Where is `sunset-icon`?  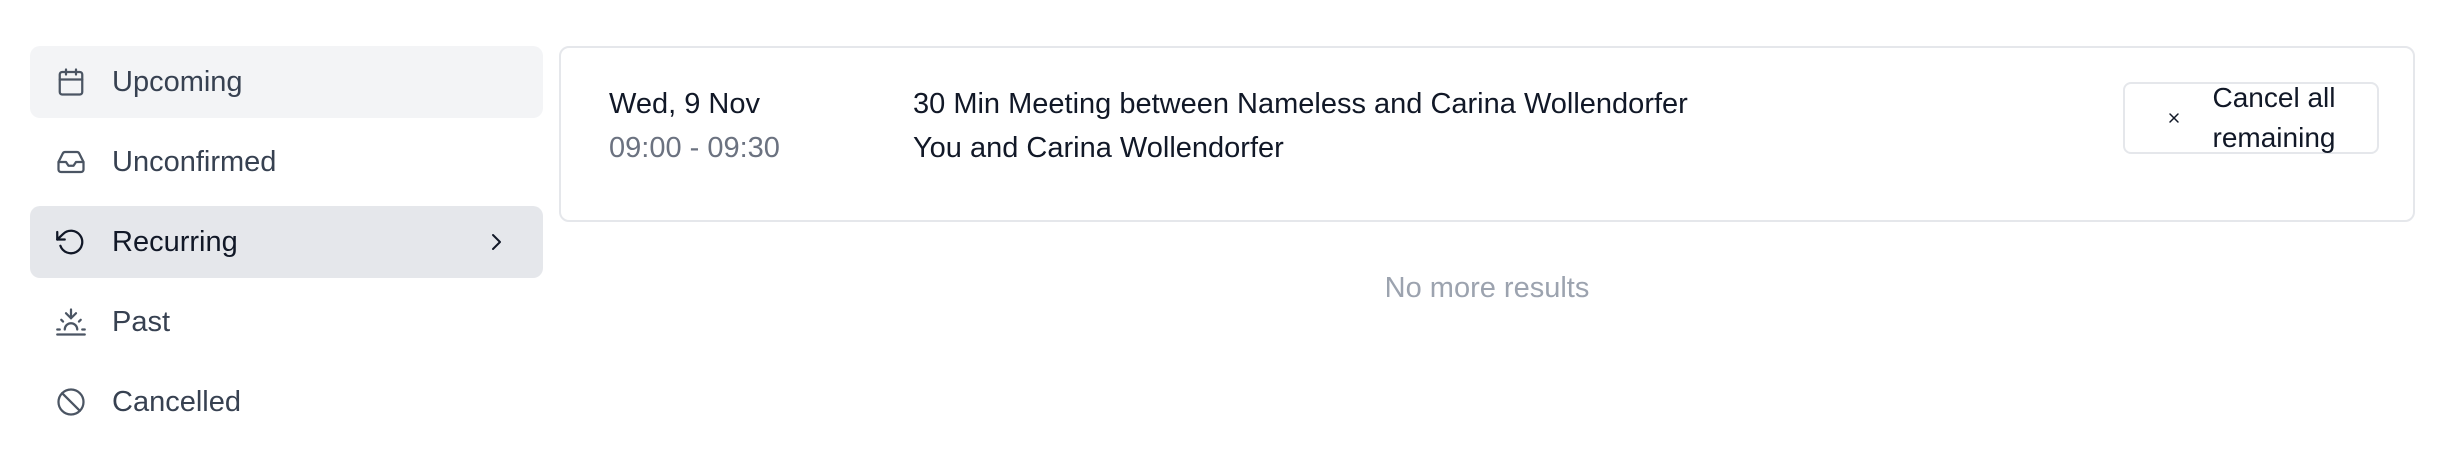
sunset-icon is located at coordinates (71, 322).